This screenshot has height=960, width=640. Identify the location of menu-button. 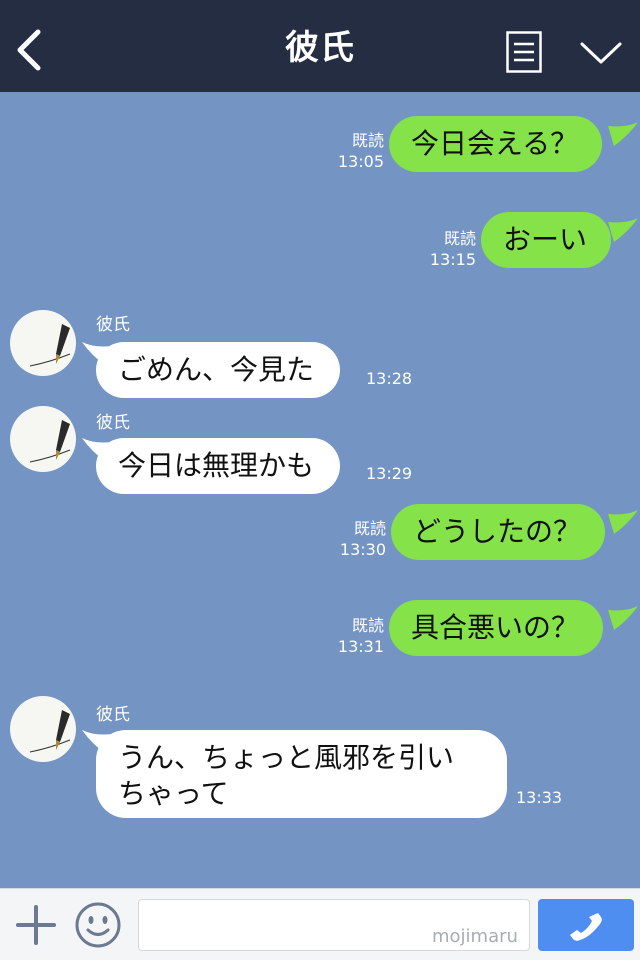
(524, 52).